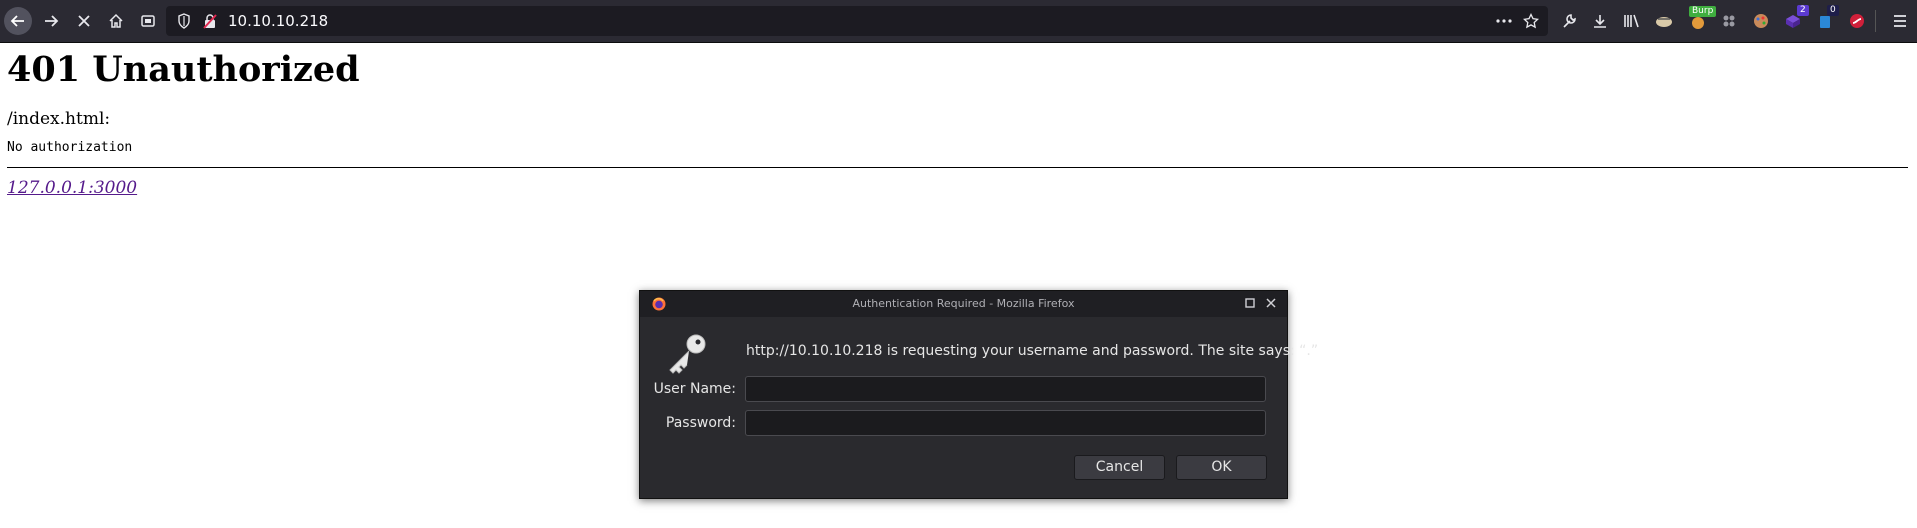 This screenshot has height=528, width=1917. Describe the element at coordinates (957, 167) in the screenshot. I see `divider` at that location.